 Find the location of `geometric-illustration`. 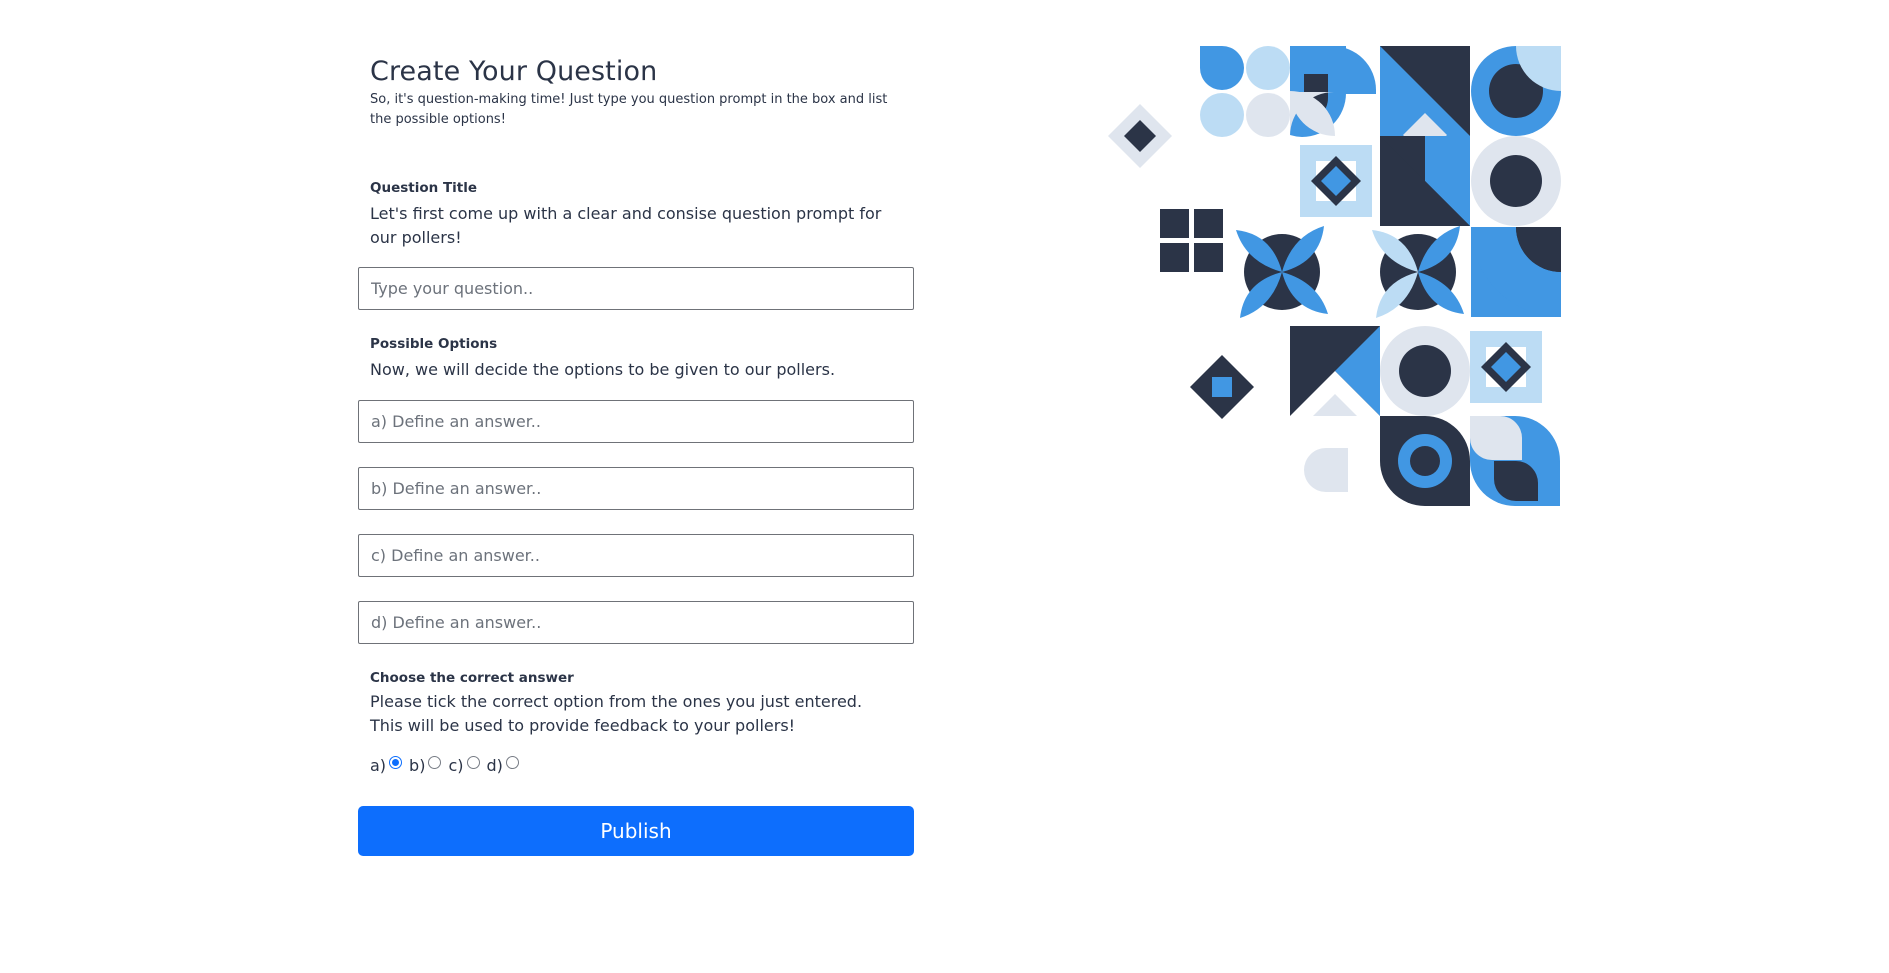

geometric-illustration is located at coordinates (1334, 276).